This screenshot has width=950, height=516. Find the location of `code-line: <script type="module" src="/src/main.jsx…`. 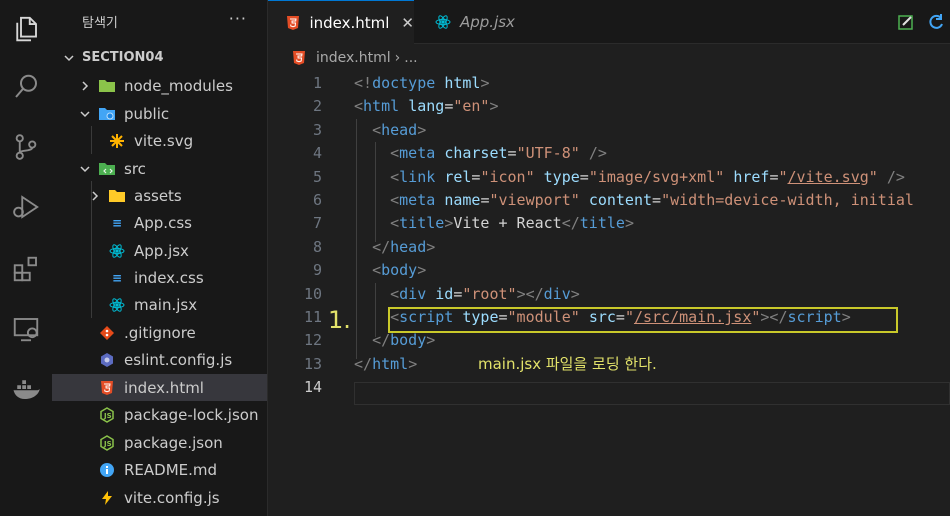

code-line: <script type="module" src="/src/main.jsx… is located at coordinates (602, 317).